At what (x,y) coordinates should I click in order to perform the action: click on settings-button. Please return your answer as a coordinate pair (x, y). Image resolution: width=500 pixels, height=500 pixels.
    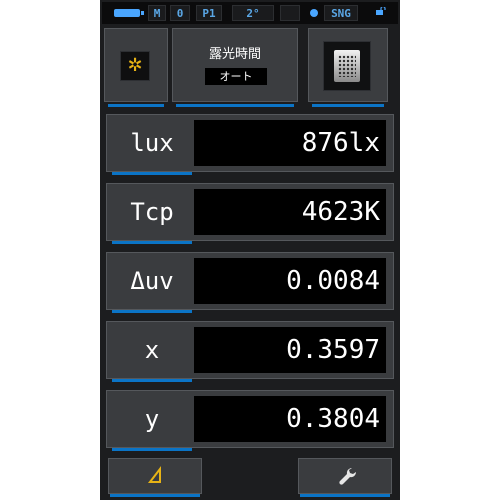
    Looking at the image, I should click on (345, 476).